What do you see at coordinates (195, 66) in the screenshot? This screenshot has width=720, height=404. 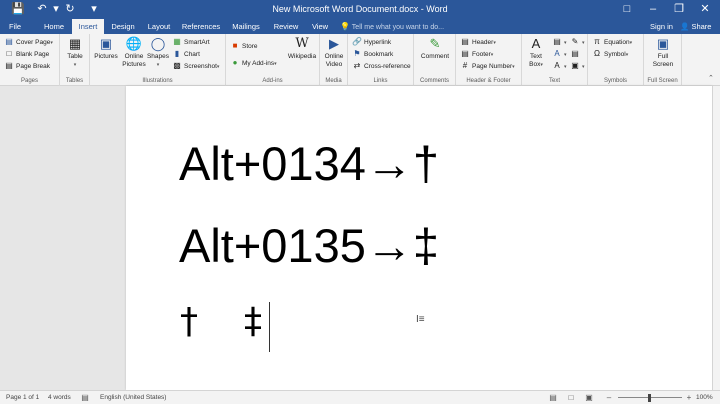 I see `screenshot-button: ▩ Screenshot▾` at bounding box center [195, 66].